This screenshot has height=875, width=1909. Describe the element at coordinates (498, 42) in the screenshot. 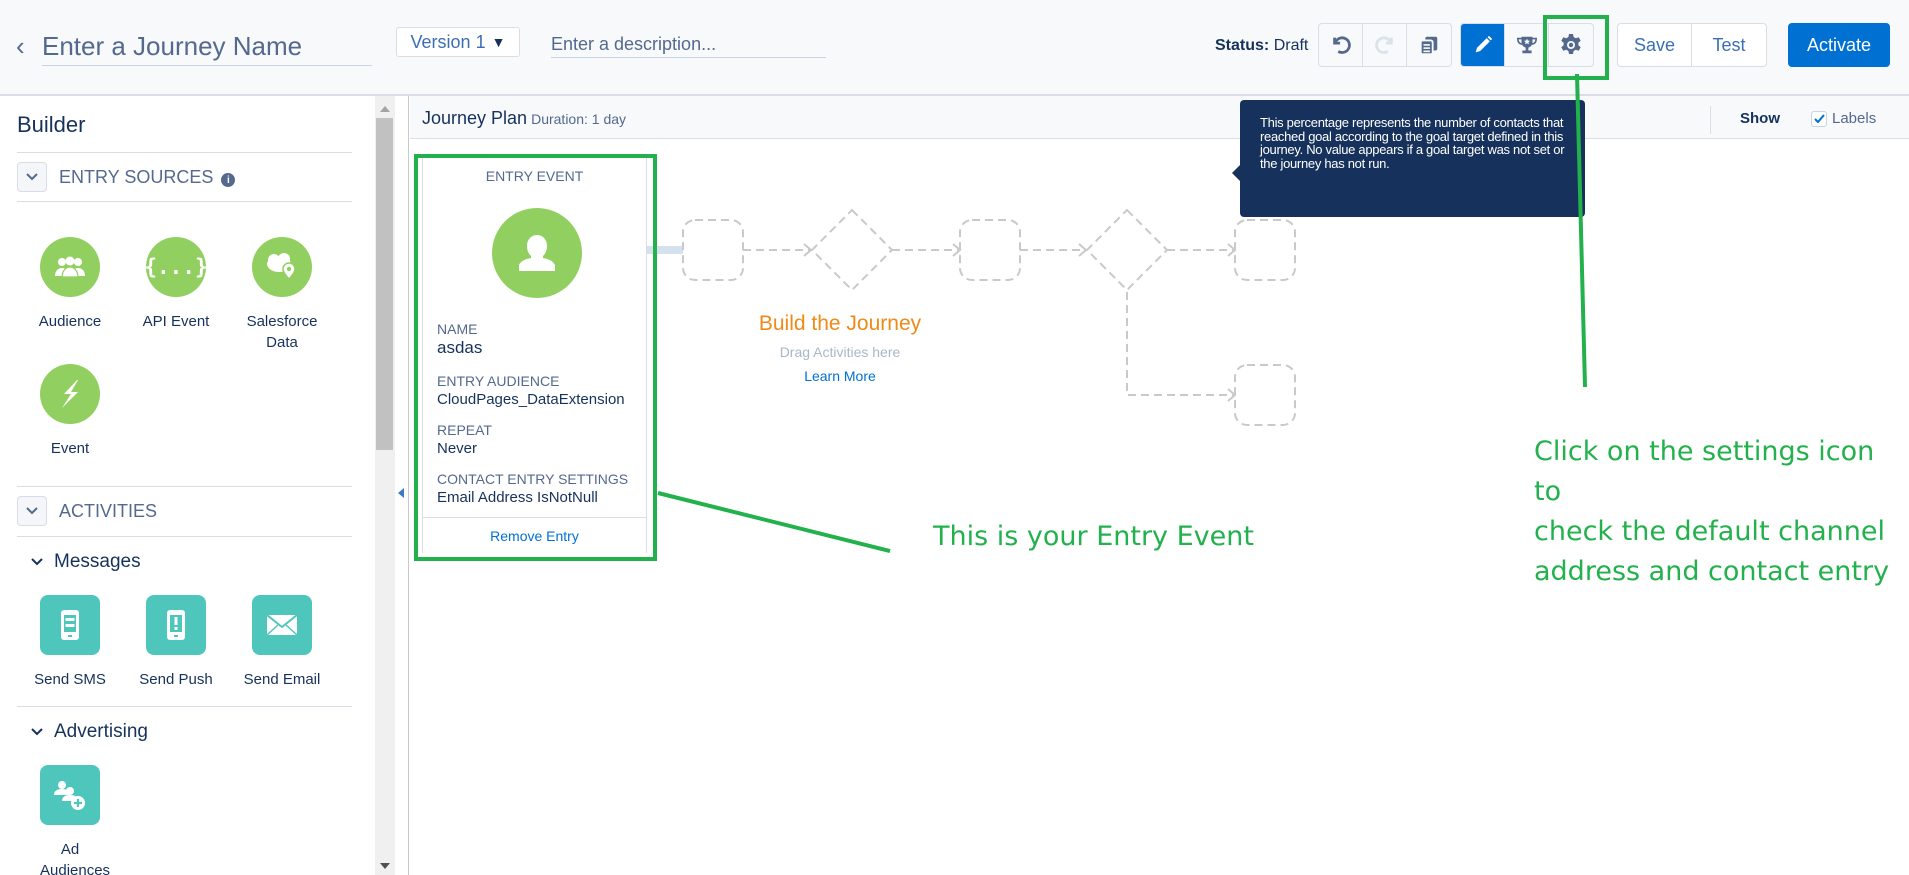

I see `caret-down-icon: ▼` at that location.